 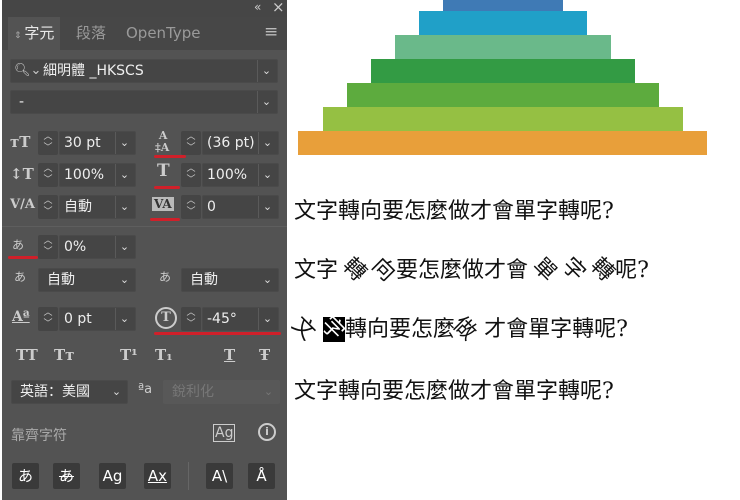 I want to click on font-size-icon: ᴛT, so click(x=20, y=142).